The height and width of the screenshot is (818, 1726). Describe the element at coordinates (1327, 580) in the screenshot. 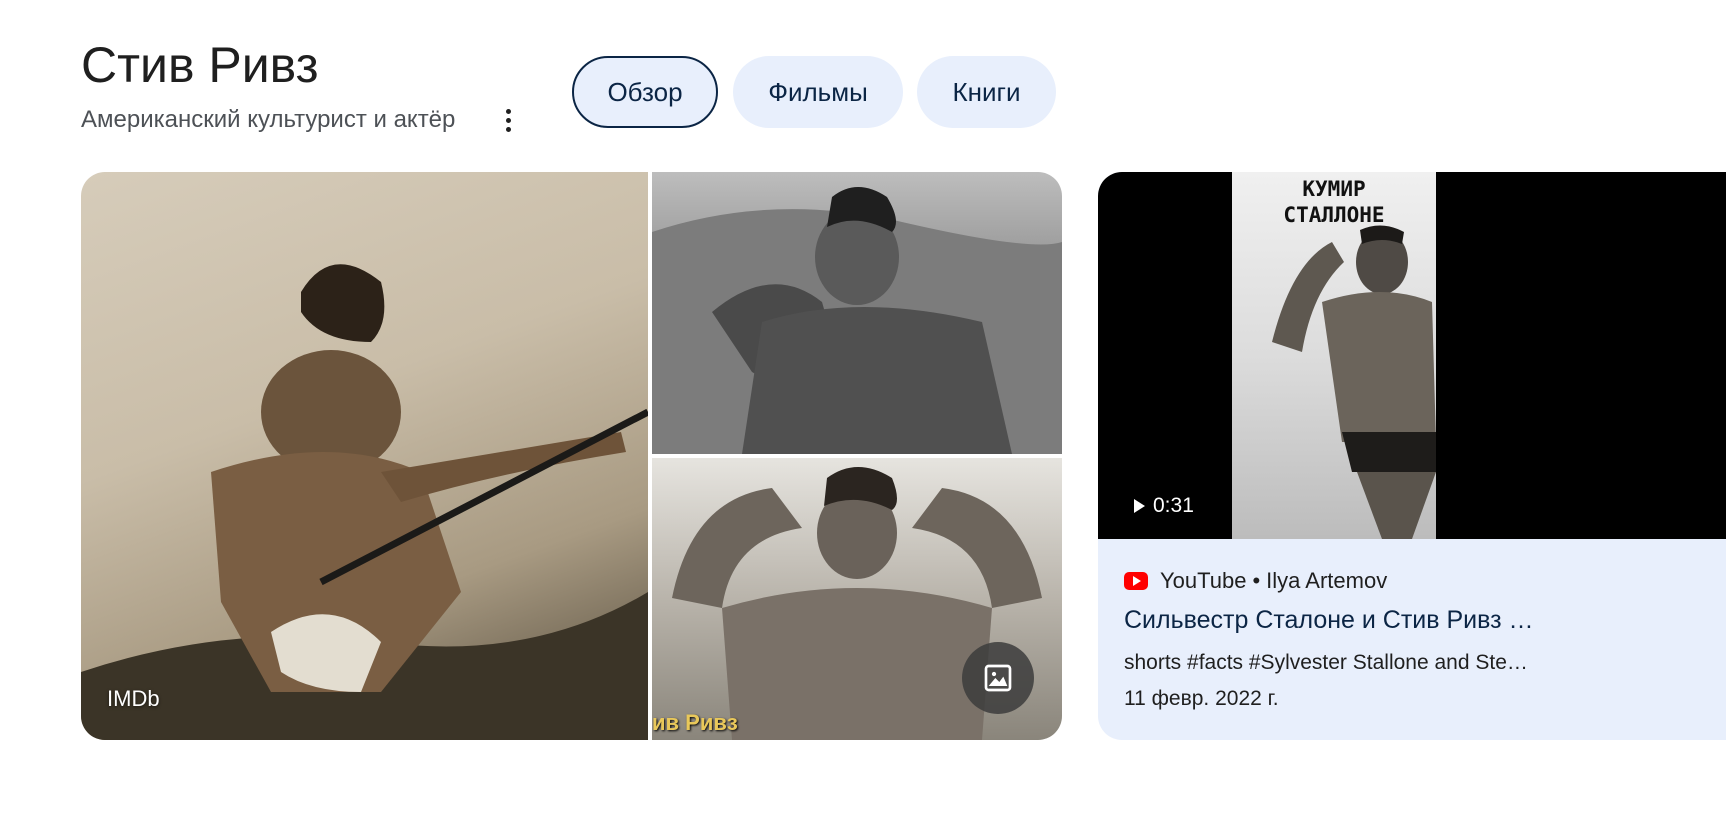

I see `video-channel: Ilya Artemov` at that location.